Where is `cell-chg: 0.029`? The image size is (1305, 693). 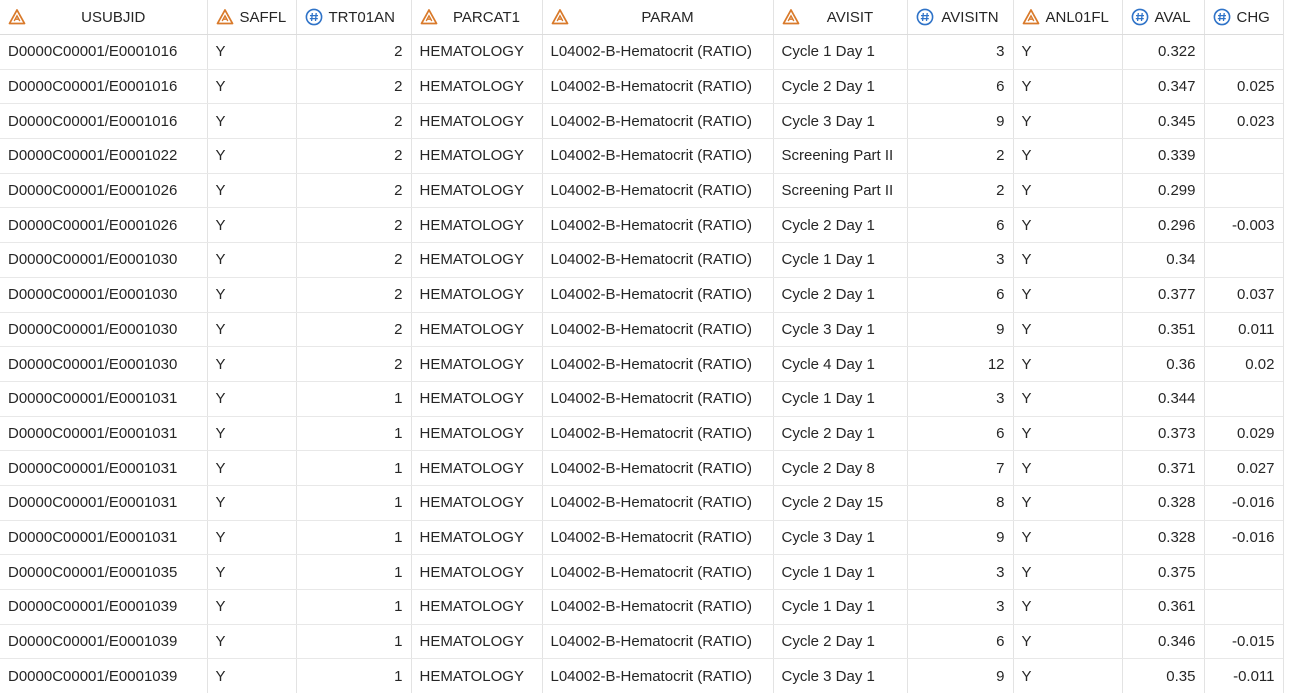 cell-chg: 0.029 is located at coordinates (1243, 433).